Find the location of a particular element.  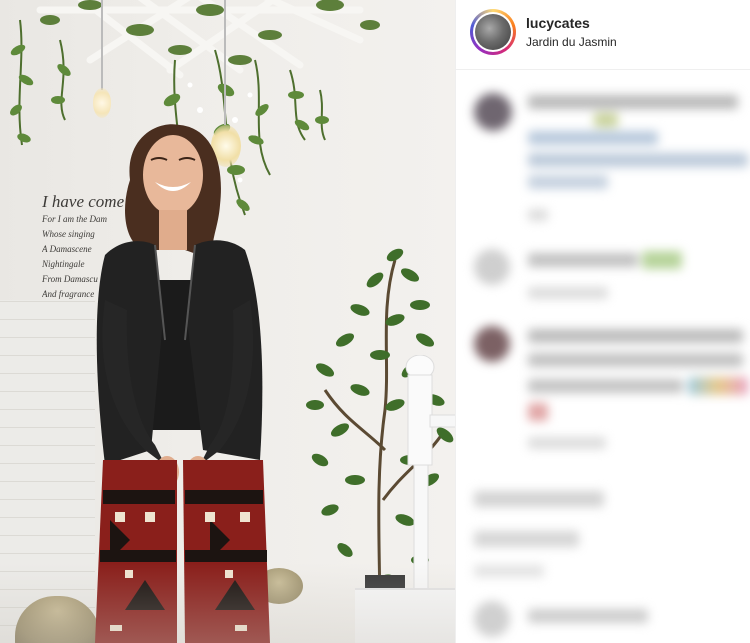

post-username: lucycates is located at coordinates (558, 23).